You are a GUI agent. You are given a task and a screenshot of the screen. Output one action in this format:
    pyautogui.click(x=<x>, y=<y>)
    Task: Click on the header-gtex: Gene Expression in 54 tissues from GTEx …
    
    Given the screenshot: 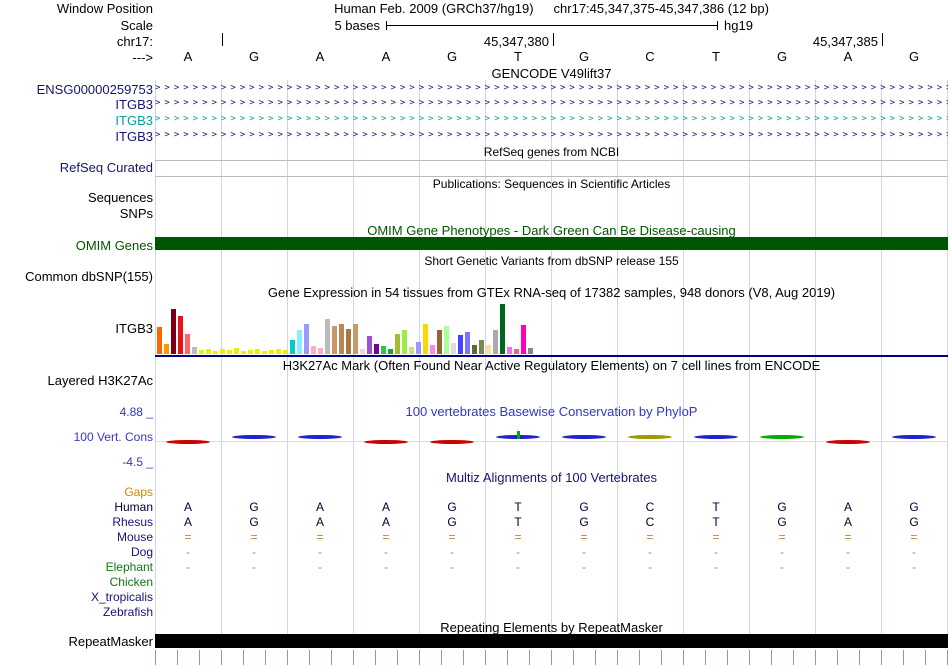 What is the action you would take?
    pyautogui.click(x=551, y=292)
    